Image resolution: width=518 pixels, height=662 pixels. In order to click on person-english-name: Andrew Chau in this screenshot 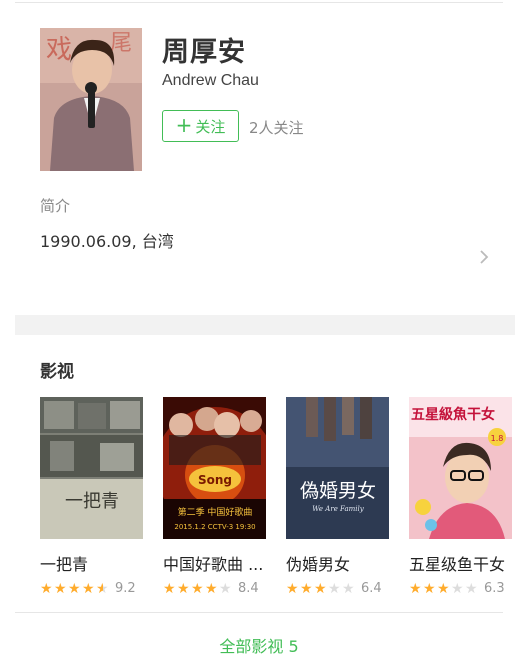, I will do `click(210, 80)`.